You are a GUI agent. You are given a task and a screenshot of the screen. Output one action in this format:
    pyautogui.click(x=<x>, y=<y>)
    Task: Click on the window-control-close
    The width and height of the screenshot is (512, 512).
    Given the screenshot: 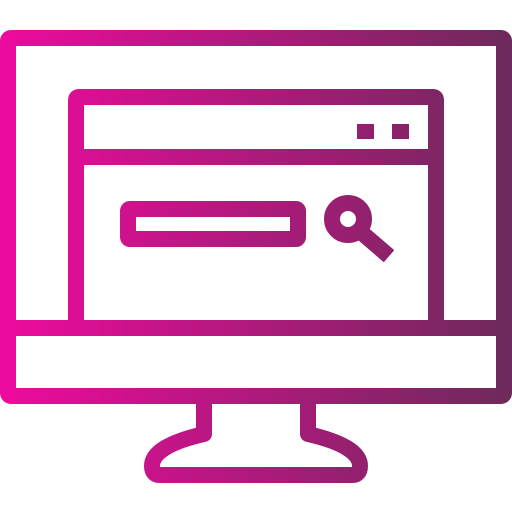 What is the action you would take?
    pyautogui.click(x=400, y=131)
    